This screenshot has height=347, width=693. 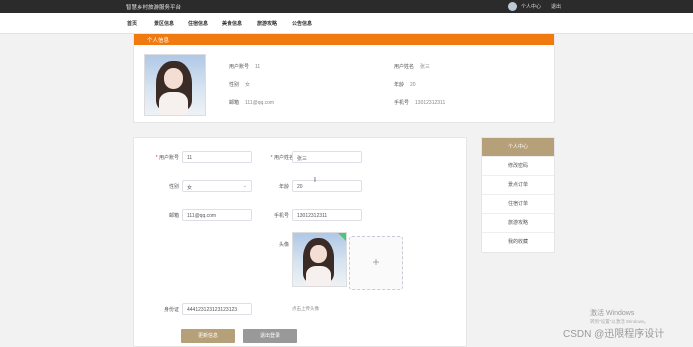 What do you see at coordinates (319, 259) in the screenshot?
I see `avatar-preview` at bounding box center [319, 259].